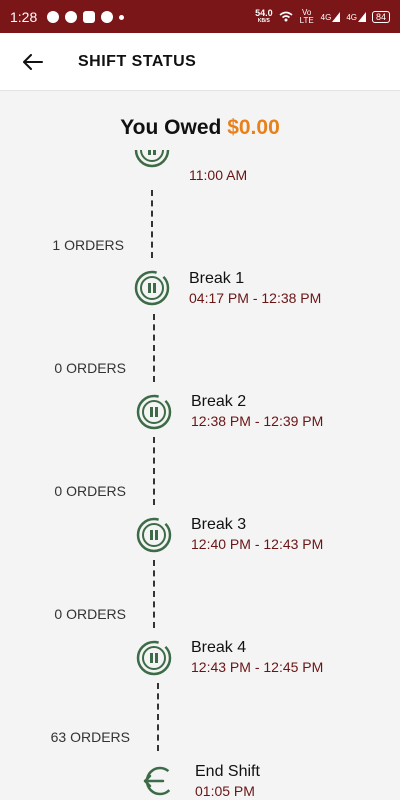 The image size is (400, 800). I want to click on status-time: 1:28, so click(24, 16).